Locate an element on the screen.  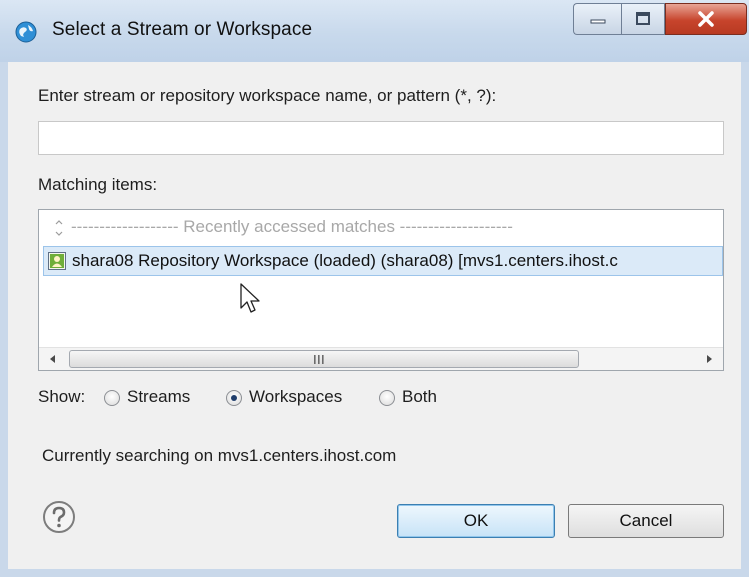
streams-radio-label: Streams is located at coordinates (158, 397).